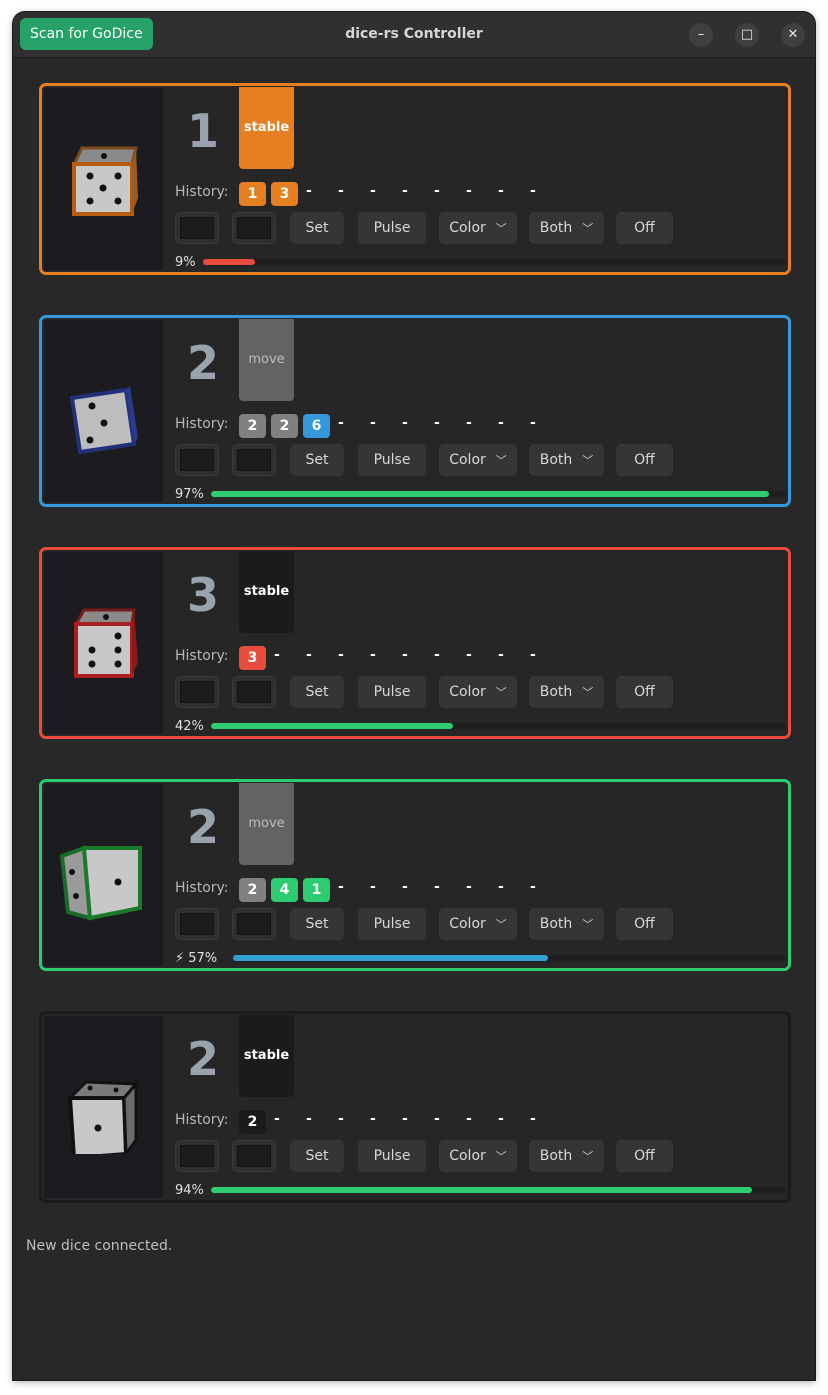  I want to click on scan-for-godice-button: Scan for GoDice, so click(86, 34).